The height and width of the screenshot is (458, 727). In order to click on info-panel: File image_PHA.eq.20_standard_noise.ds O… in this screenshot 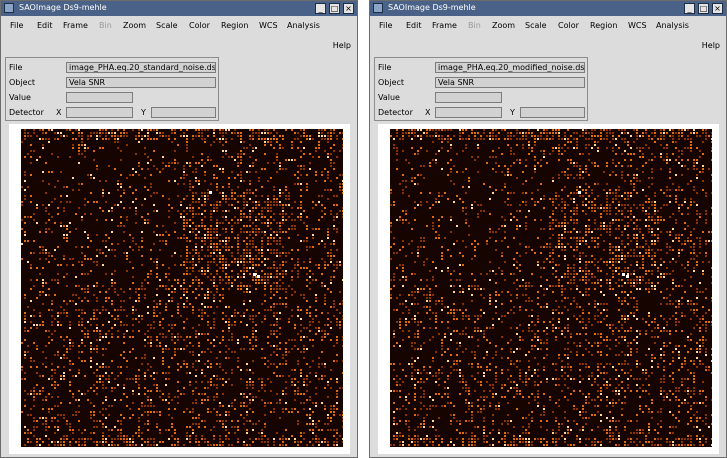, I will do `click(112, 89)`.